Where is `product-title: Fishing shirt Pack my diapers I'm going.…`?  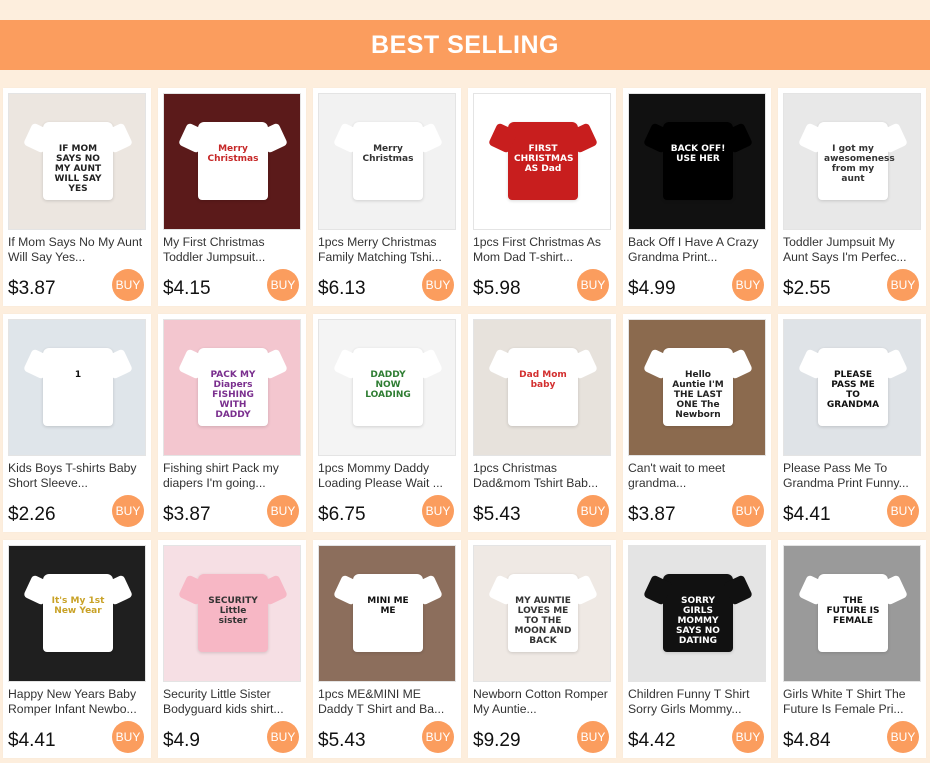
product-title: Fishing shirt Pack my diapers I'm going.… is located at coordinates (232, 476).